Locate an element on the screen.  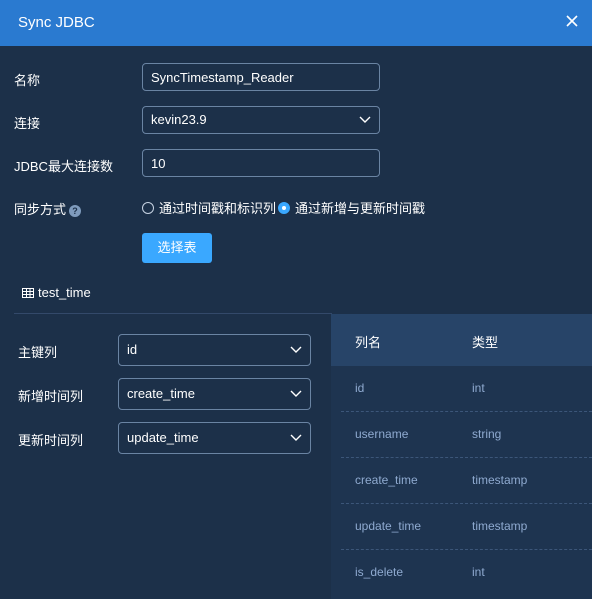
divider is located at coordinates (173, 313).